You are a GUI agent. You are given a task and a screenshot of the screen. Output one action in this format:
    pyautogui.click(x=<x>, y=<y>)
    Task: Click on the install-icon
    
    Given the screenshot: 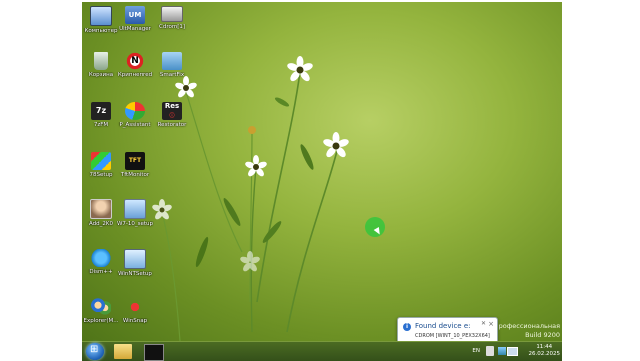 What is the action you would take?
    pyautogui.click(x=135, y=209)
    